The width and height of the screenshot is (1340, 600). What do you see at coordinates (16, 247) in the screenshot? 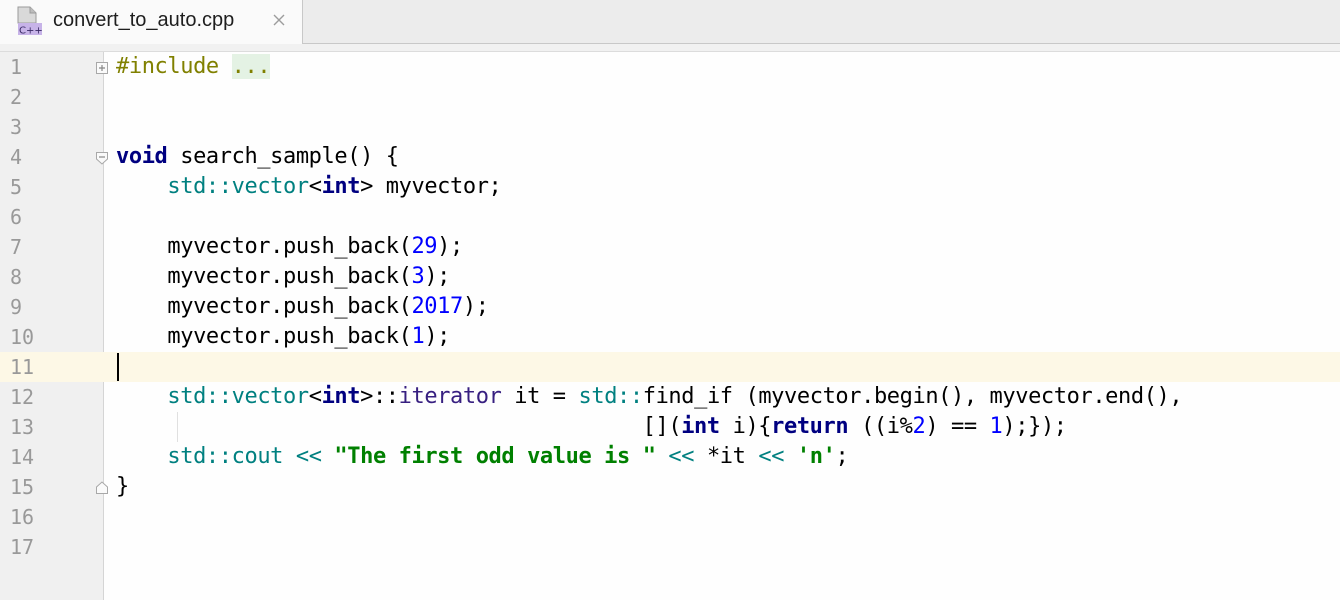
I see `line-number: 7` at bounding box center [16, 247].